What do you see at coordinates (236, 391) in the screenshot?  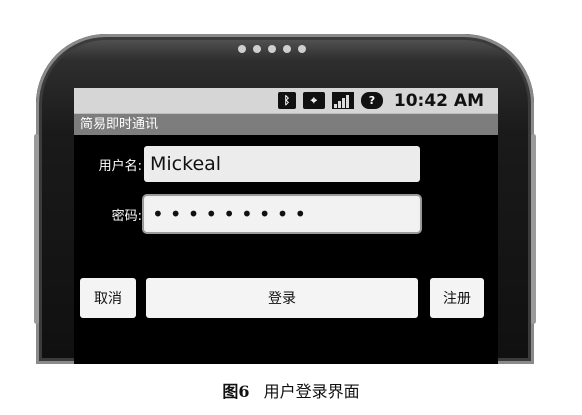 I see `figure-number: 图6` at bounding box center [236, 391].